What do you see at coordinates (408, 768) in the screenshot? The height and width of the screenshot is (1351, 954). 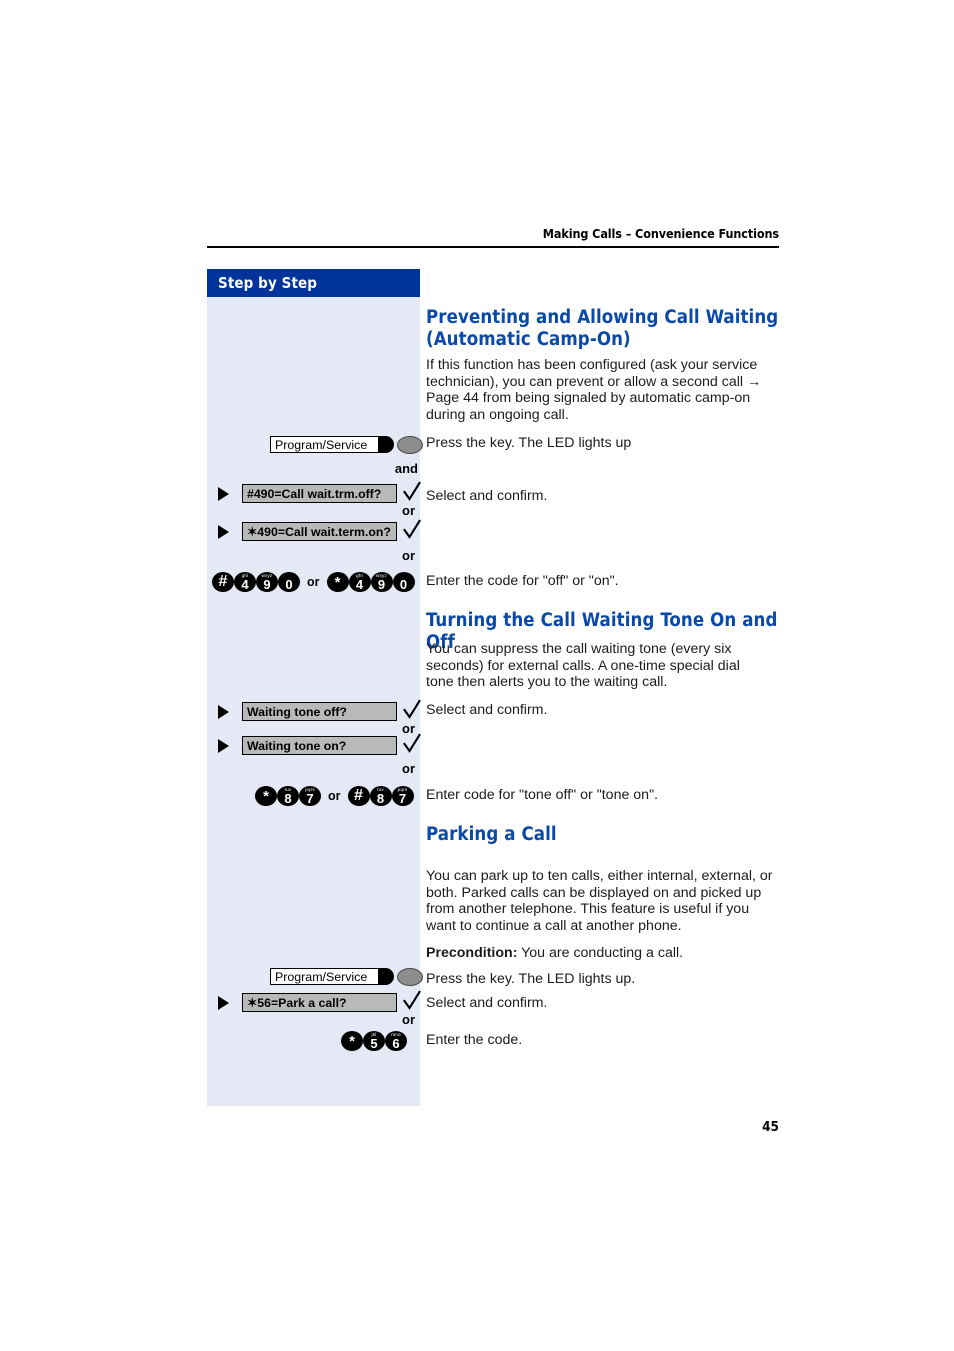 I see `connector-or-4: or` at bounding box center [408, 768].